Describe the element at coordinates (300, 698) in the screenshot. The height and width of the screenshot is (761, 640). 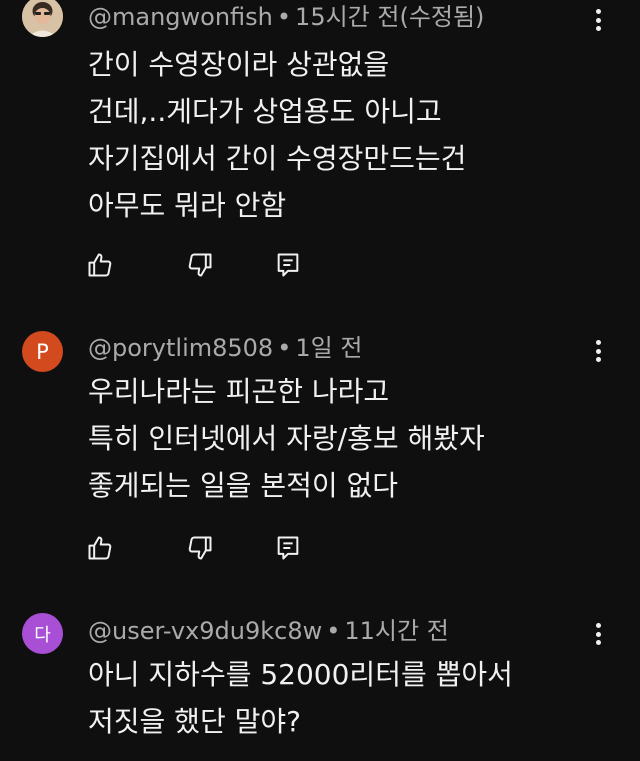
I see `comment-text: 아니 지하수를 52000리터를 뽑아서 저짓을 했단 말야?` at that location.